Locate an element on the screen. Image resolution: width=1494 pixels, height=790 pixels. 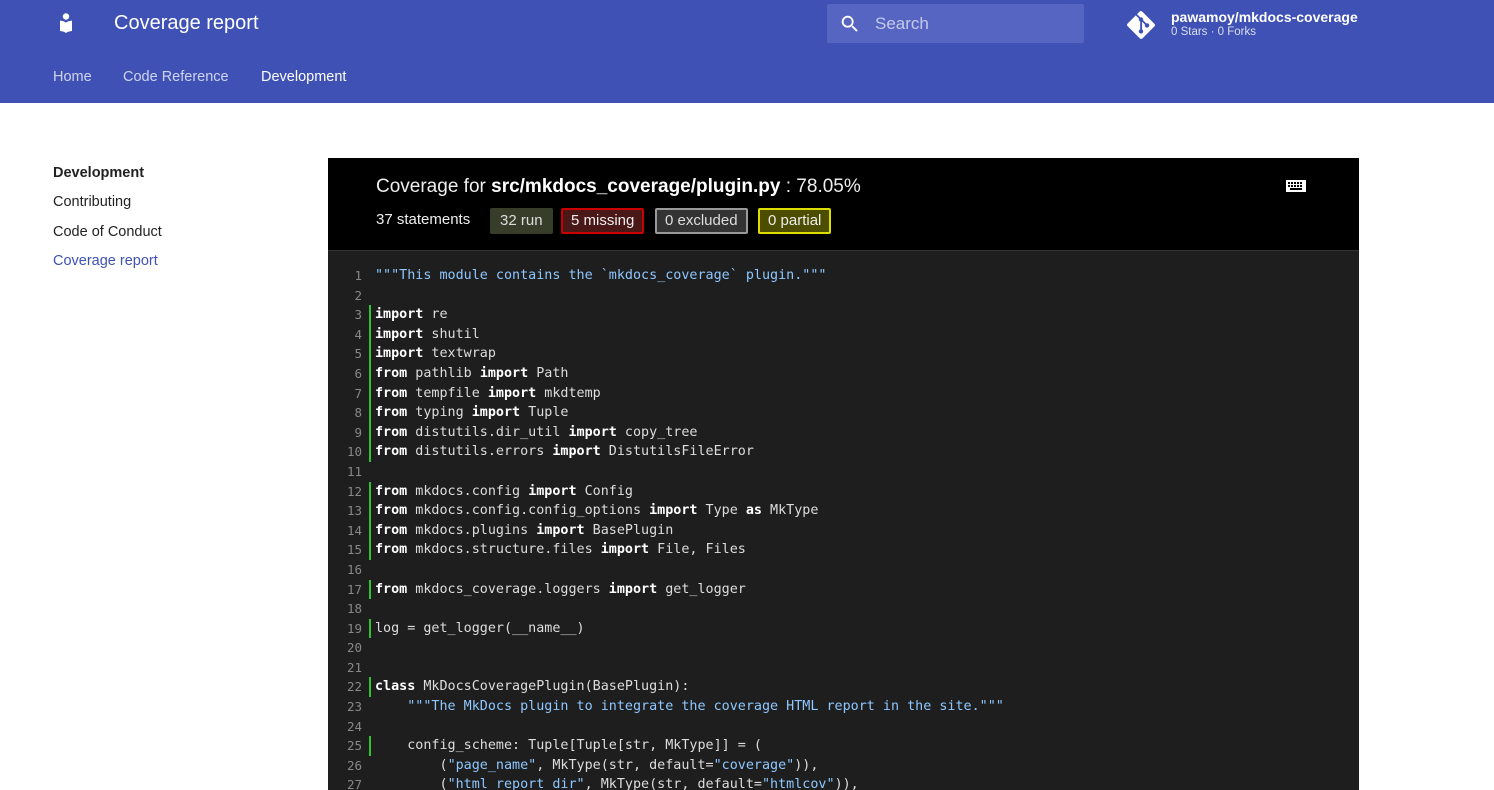
tab-home: Home is located at coordinates (72, 77).